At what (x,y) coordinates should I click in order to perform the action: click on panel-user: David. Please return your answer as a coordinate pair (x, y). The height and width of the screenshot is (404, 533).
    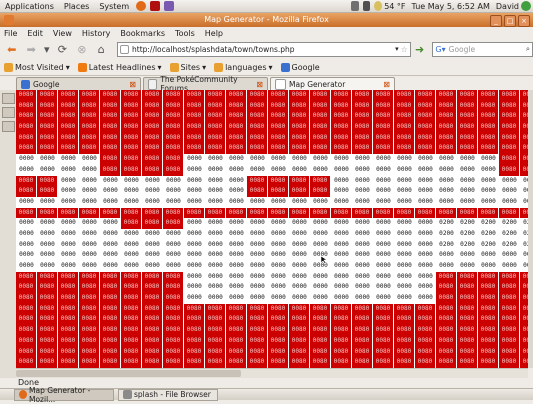
    Looking at the image, I should click on (507, 6).